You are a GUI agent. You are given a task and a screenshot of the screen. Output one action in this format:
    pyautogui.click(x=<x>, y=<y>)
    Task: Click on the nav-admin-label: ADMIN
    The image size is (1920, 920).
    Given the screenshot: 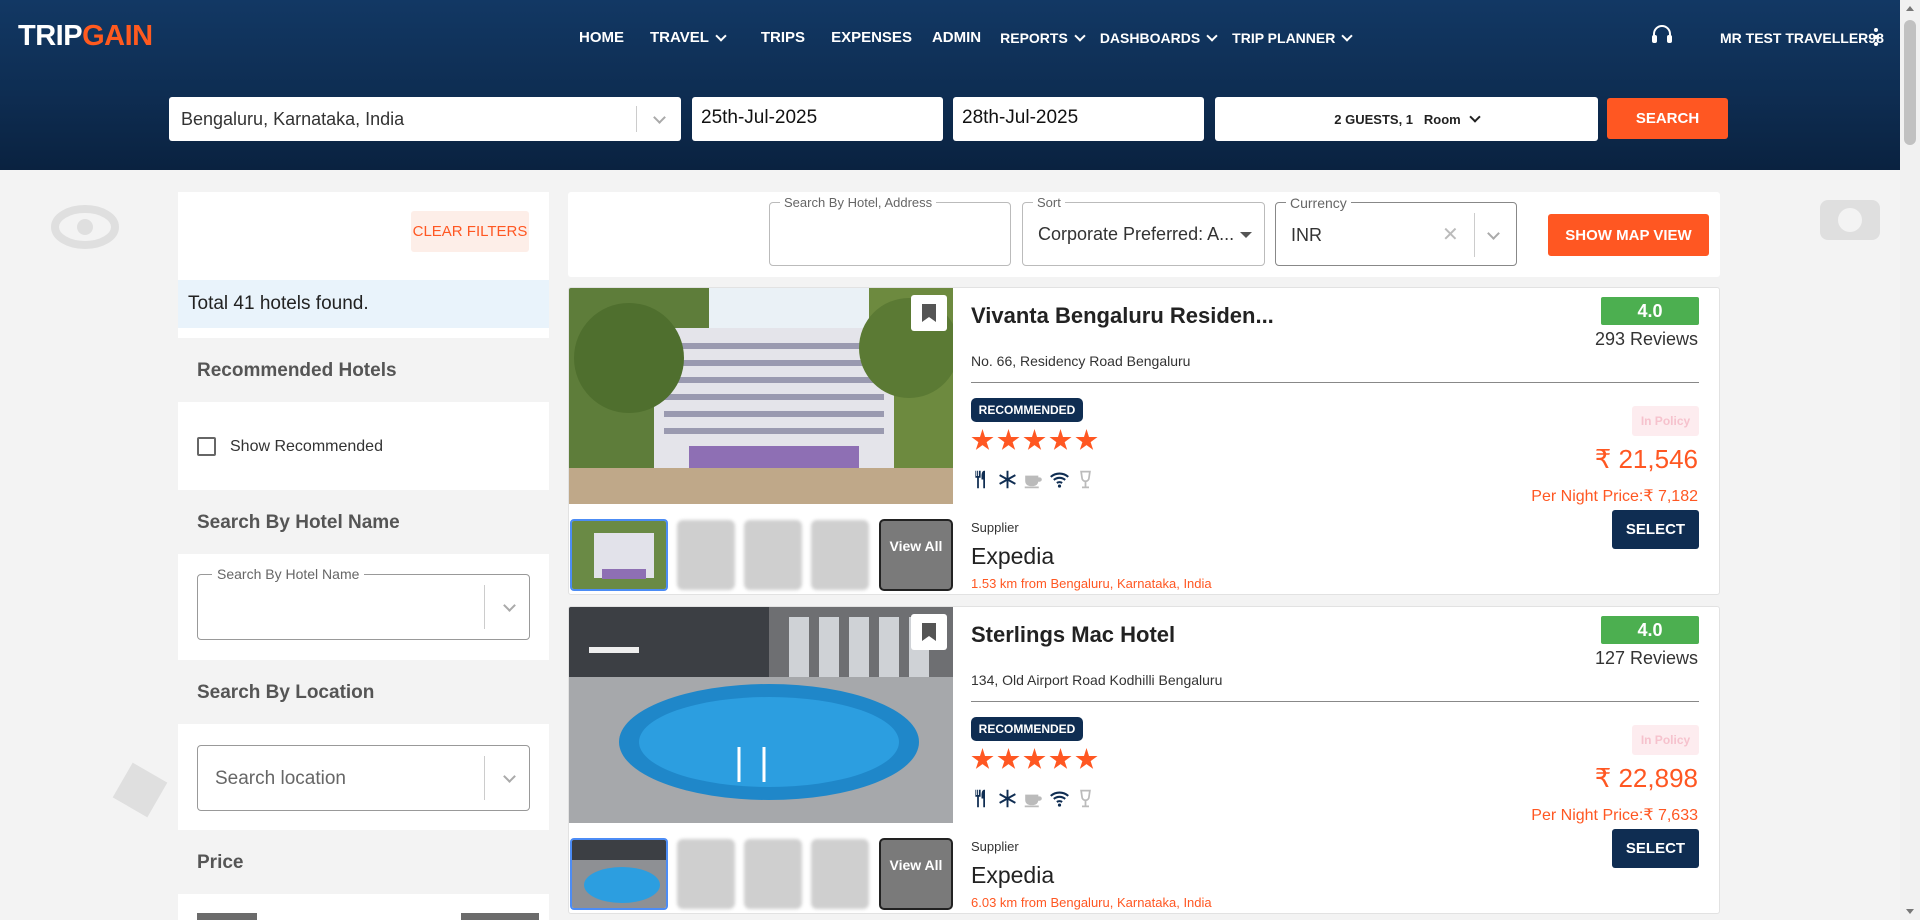 What is the action you would take?
    pyautogui.click(x=956, y=37)
    